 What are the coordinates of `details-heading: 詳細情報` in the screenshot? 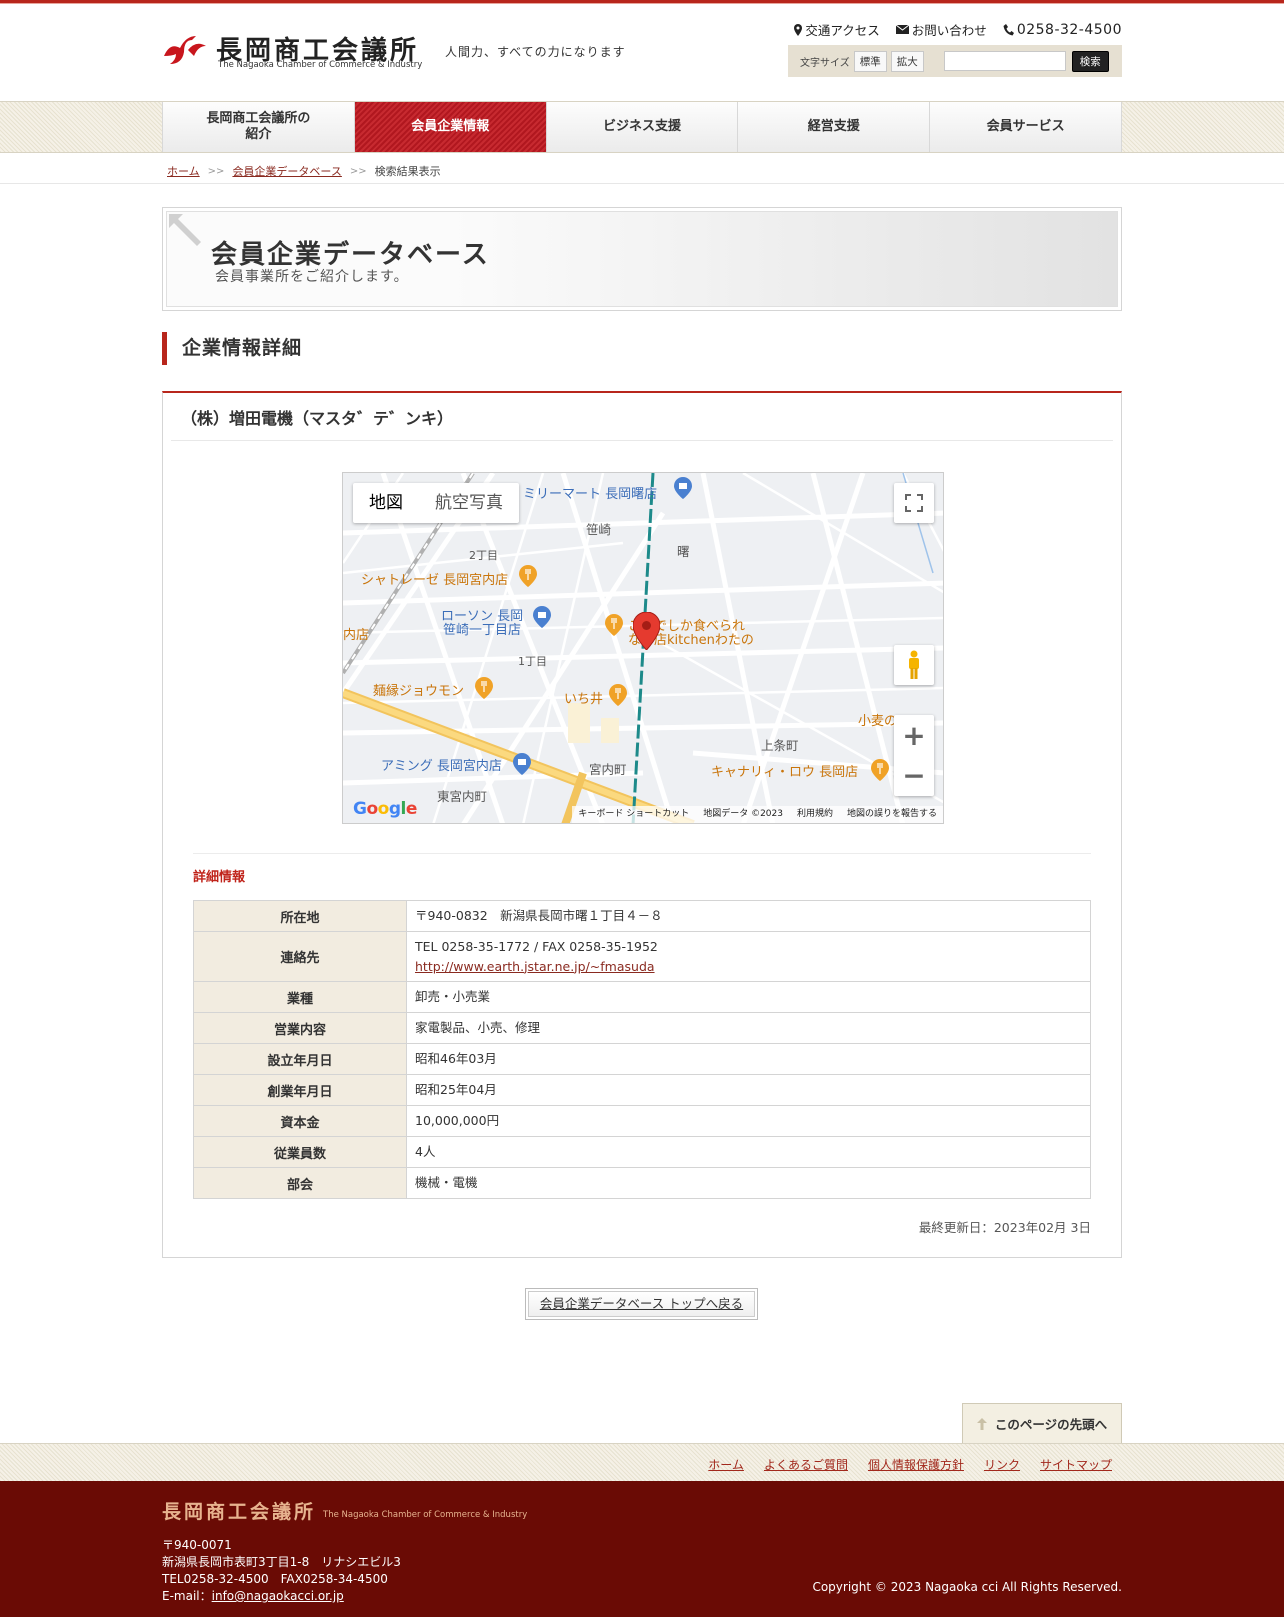 It's located at (219, 877).